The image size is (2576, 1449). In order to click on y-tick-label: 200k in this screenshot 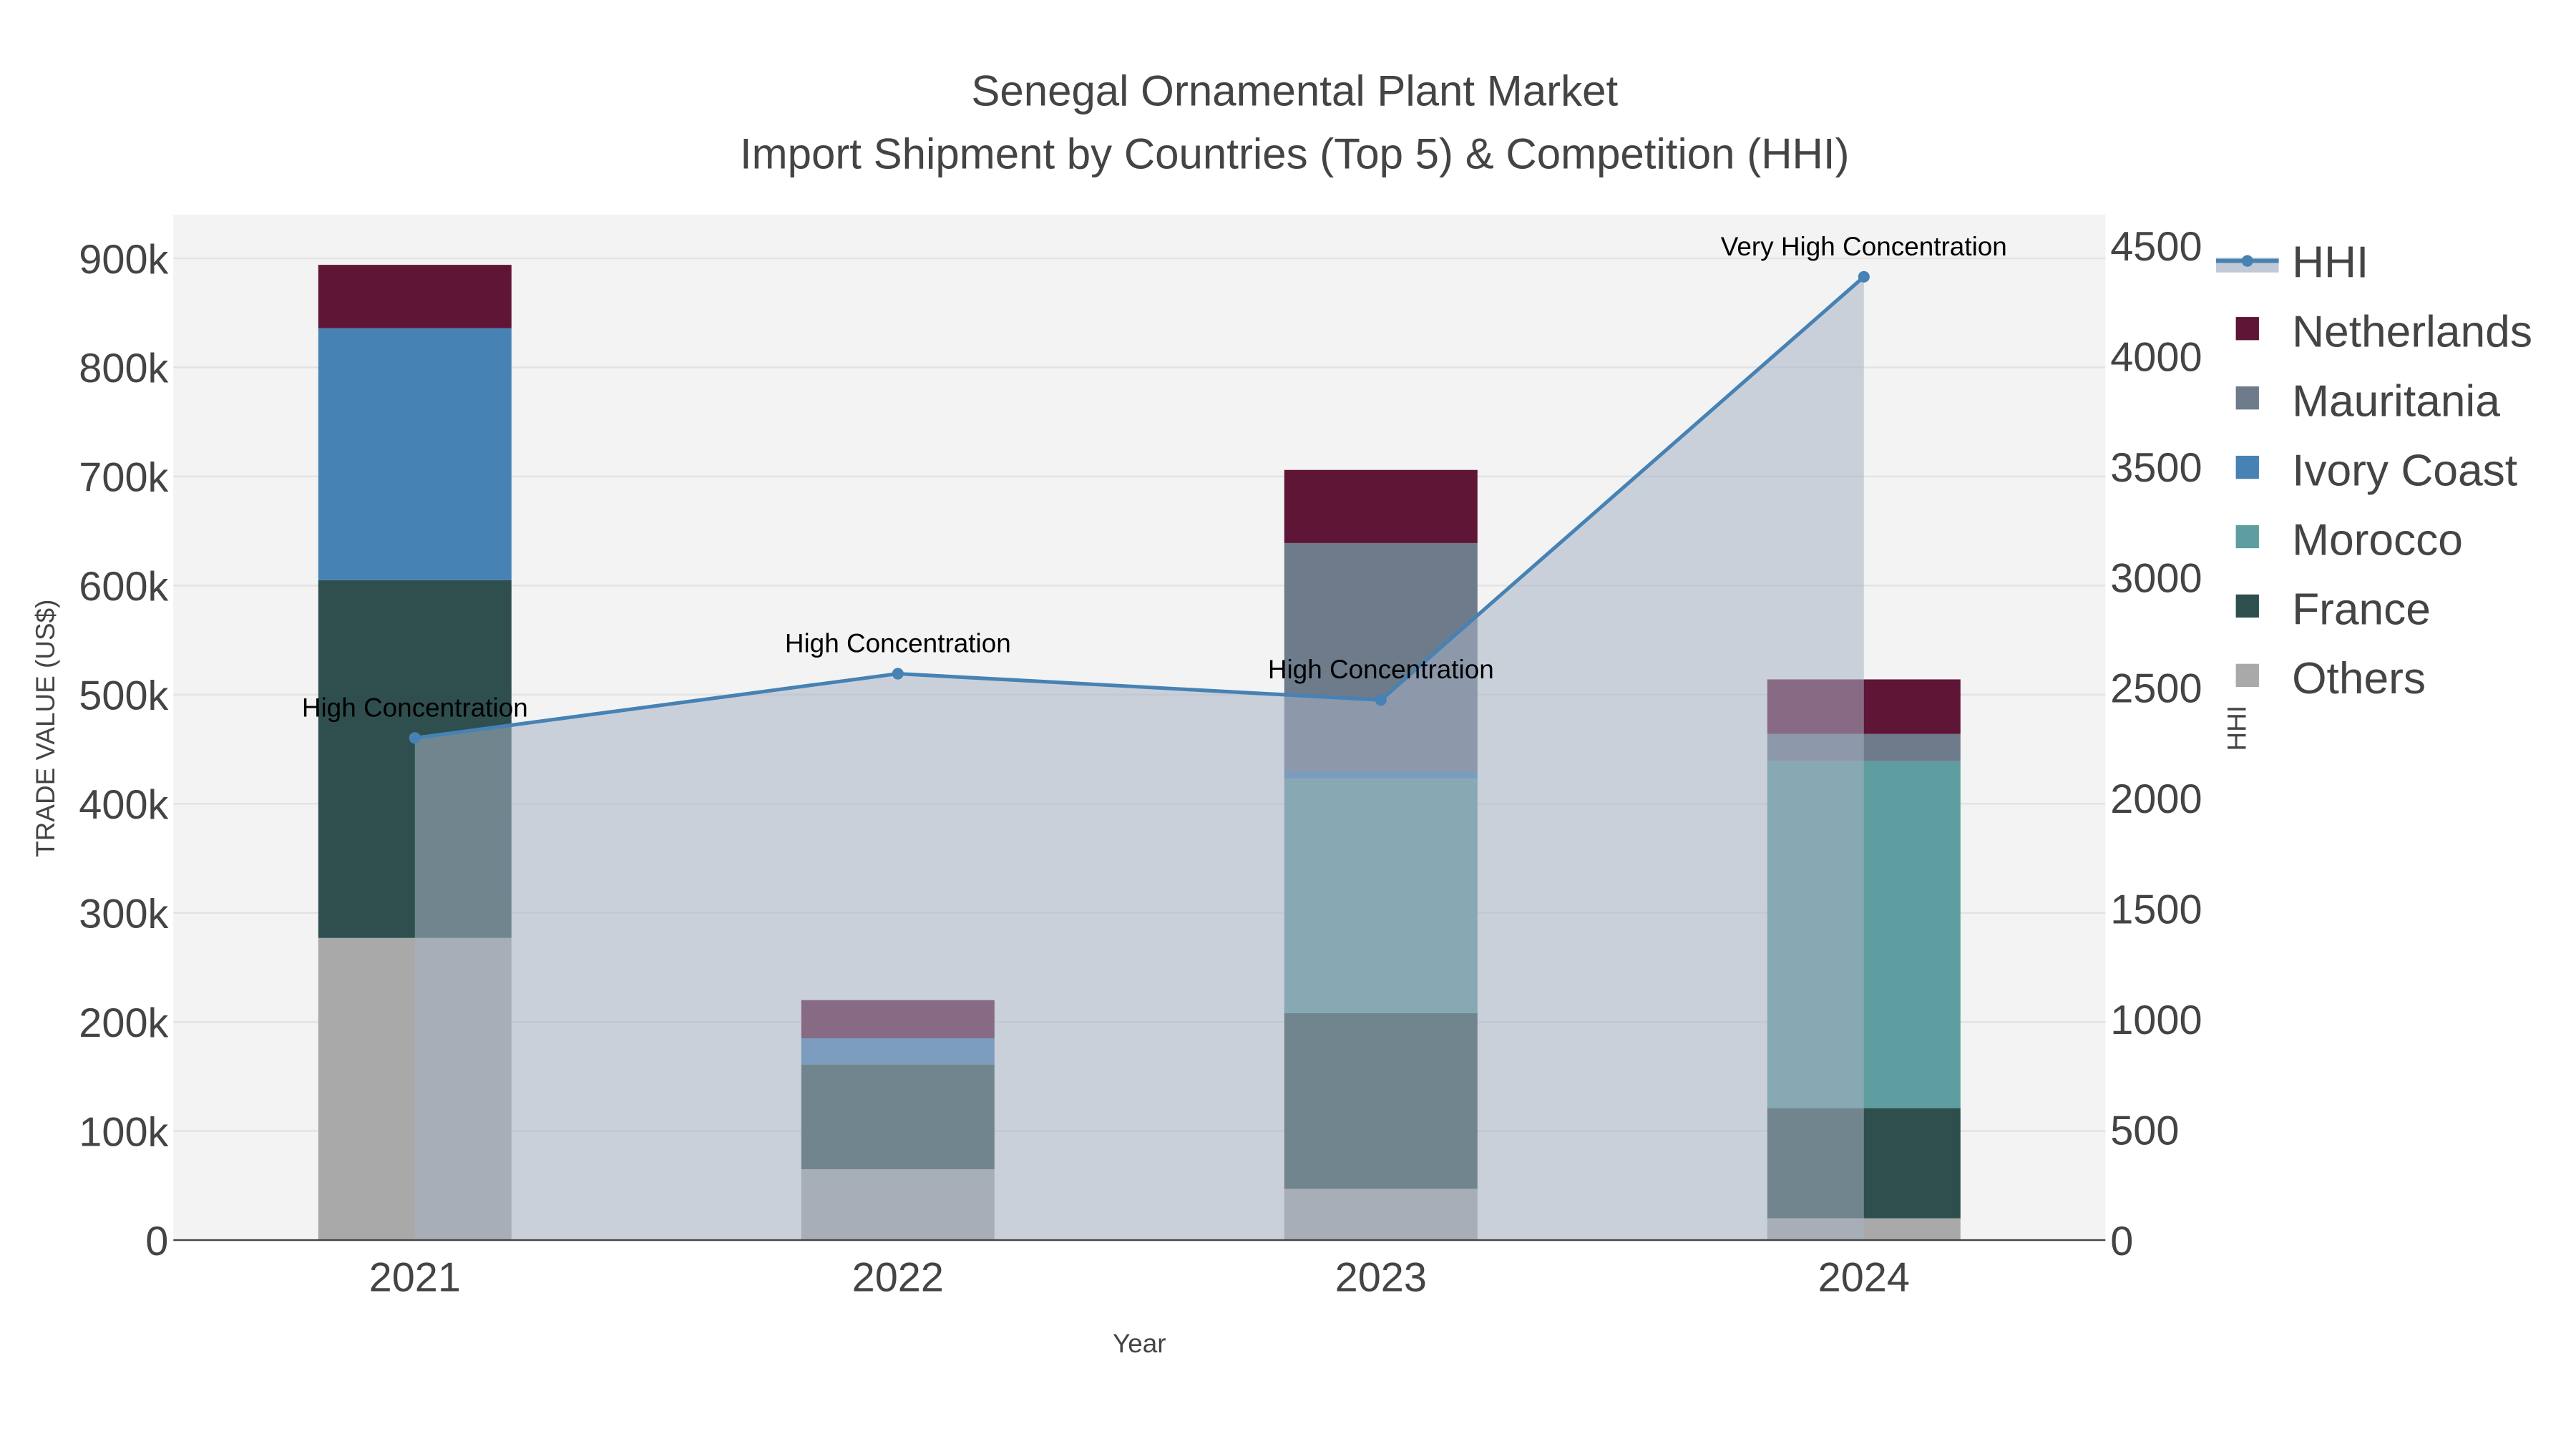, I will do `click(123, 1023)`.